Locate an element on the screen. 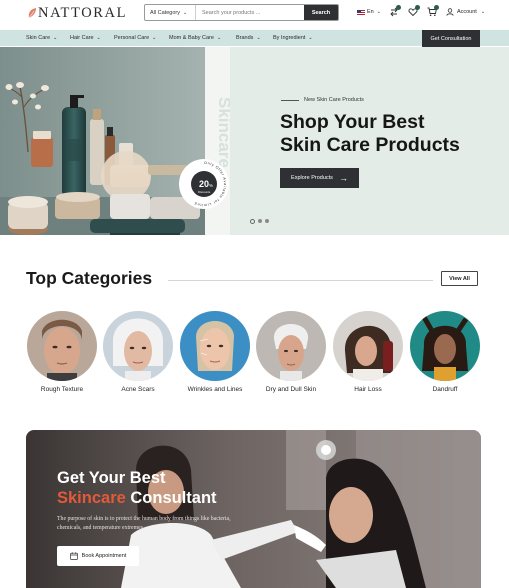 The width and height of the screenshot is (509, 588). compare-button is located at coordinates (395, 11).